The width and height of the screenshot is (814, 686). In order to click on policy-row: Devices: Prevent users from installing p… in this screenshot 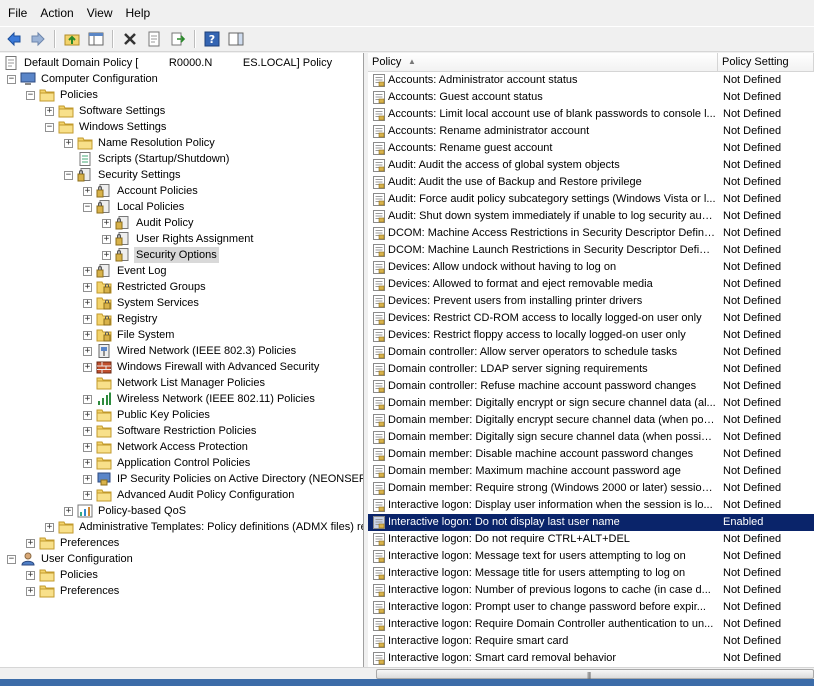, I will do `click(591, 301)`.